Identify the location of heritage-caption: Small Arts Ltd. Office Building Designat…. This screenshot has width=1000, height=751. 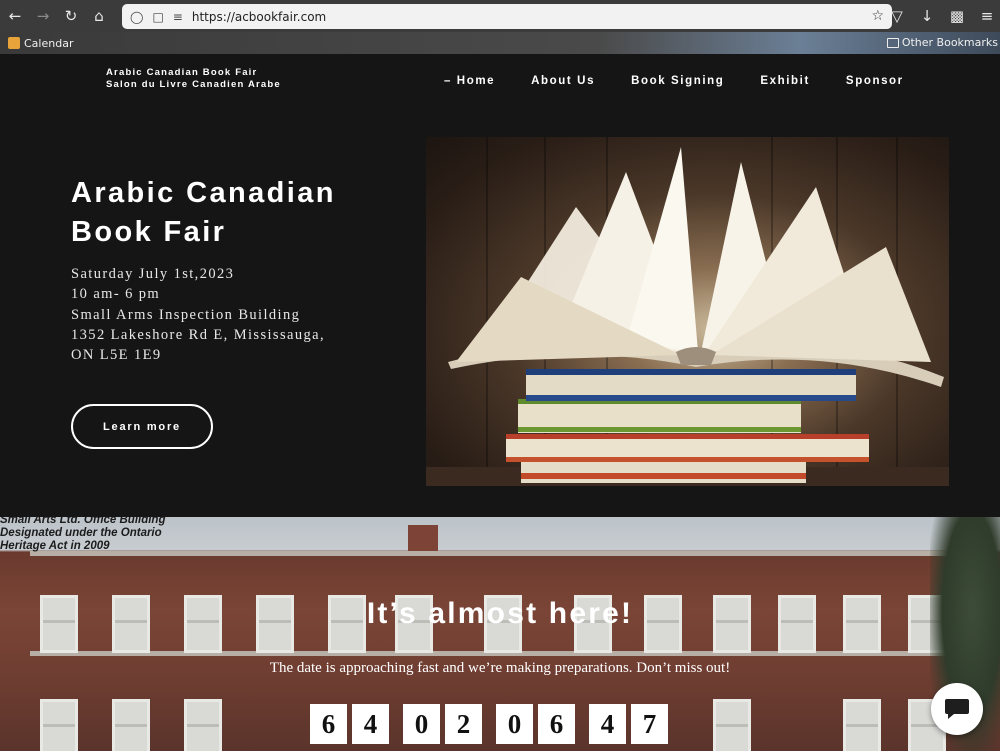
(83, 534).